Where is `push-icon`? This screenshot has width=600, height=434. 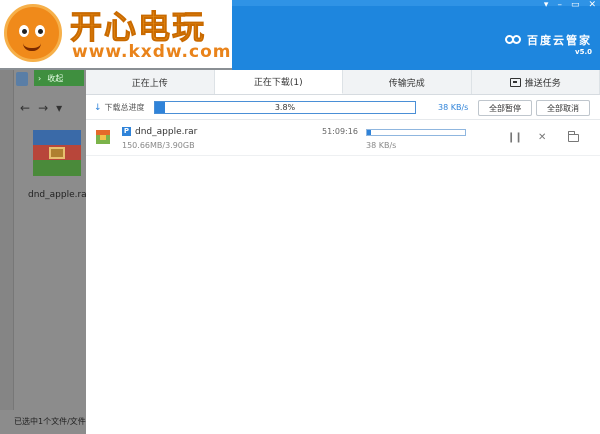
push-icon is located at coordinates (515, 82).